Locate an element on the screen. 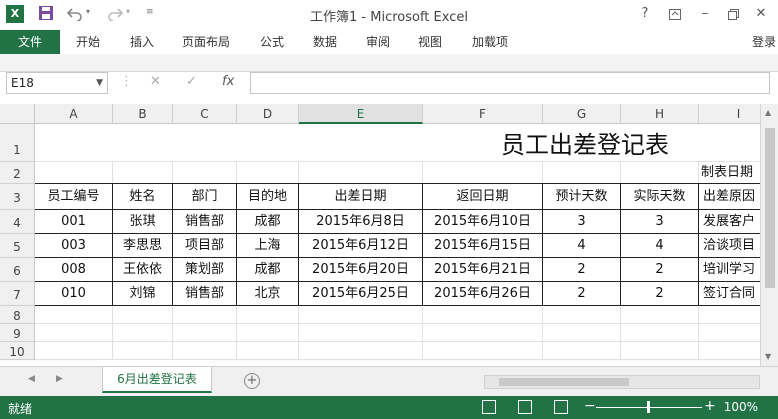  row-header-7: 7 is located at coordinates (17, 294).